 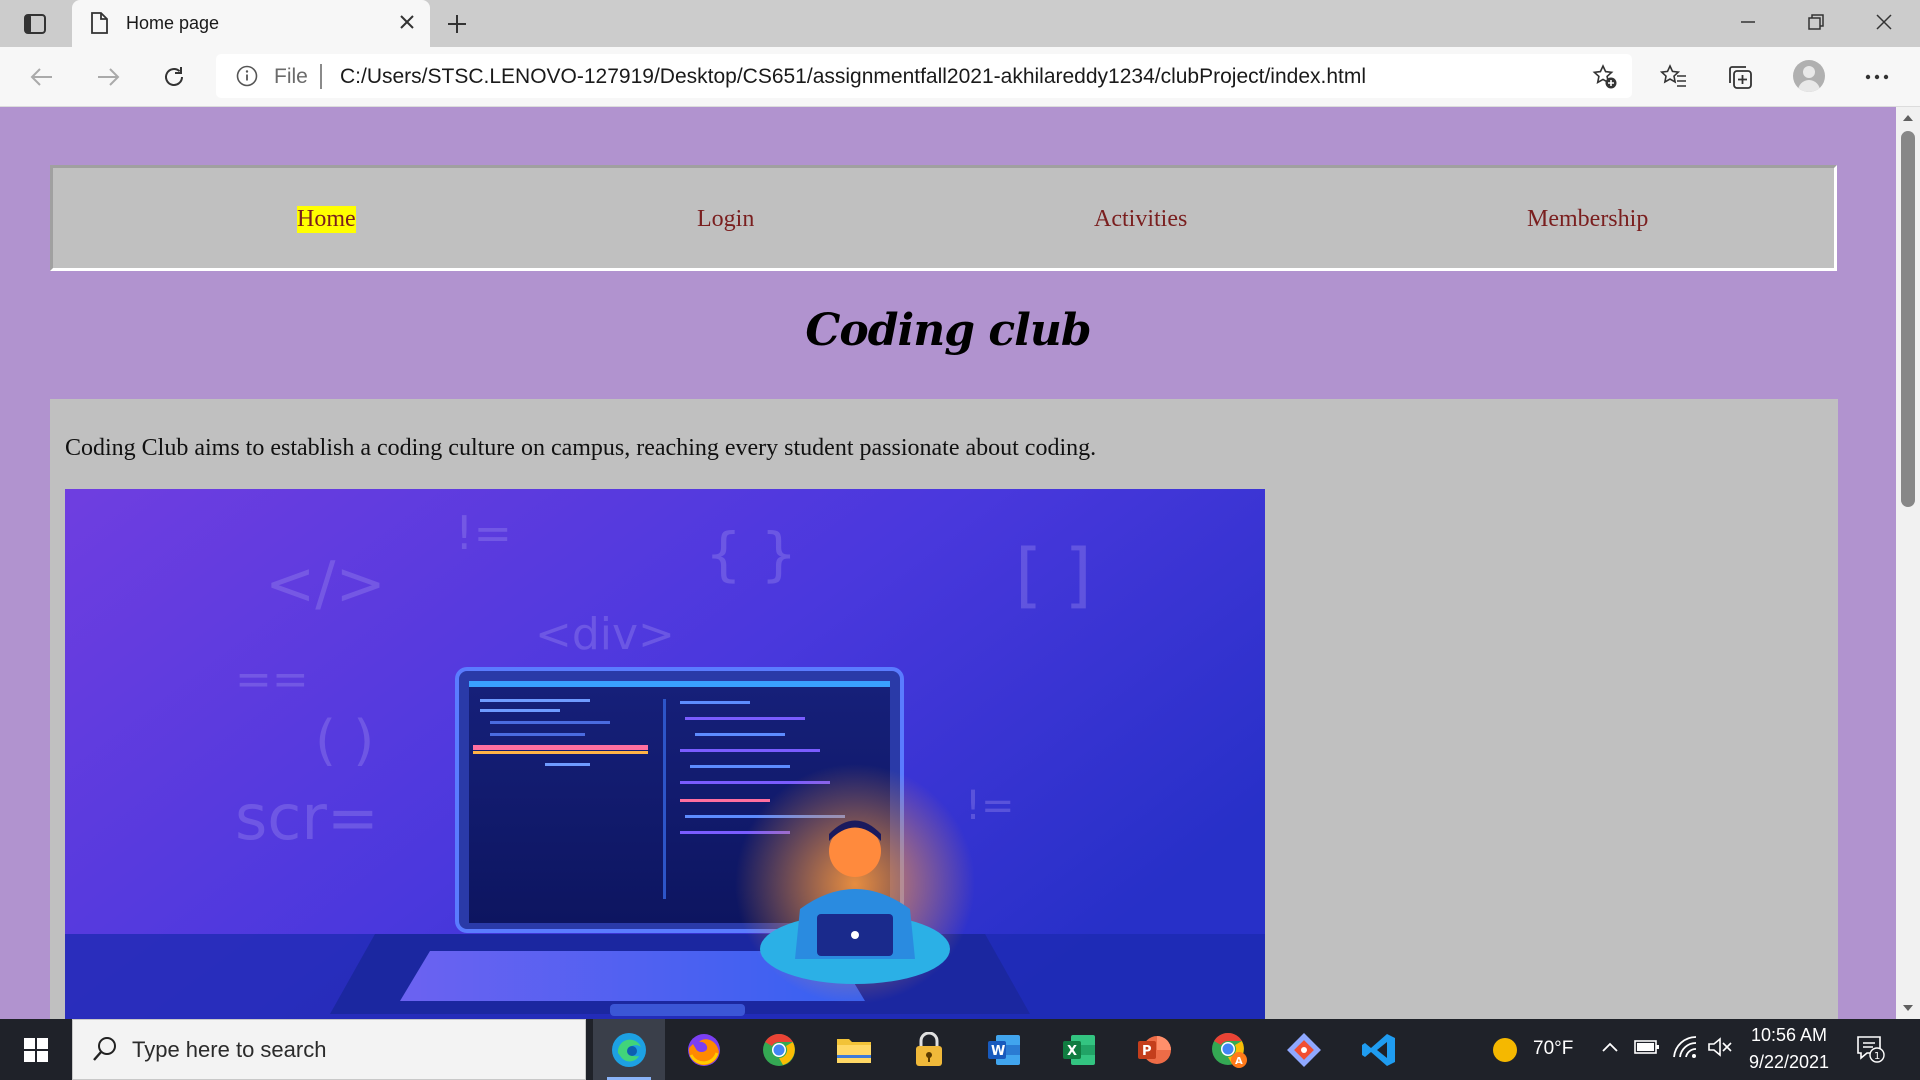 I want to click on search-icon, so click(x=104, y=1049).